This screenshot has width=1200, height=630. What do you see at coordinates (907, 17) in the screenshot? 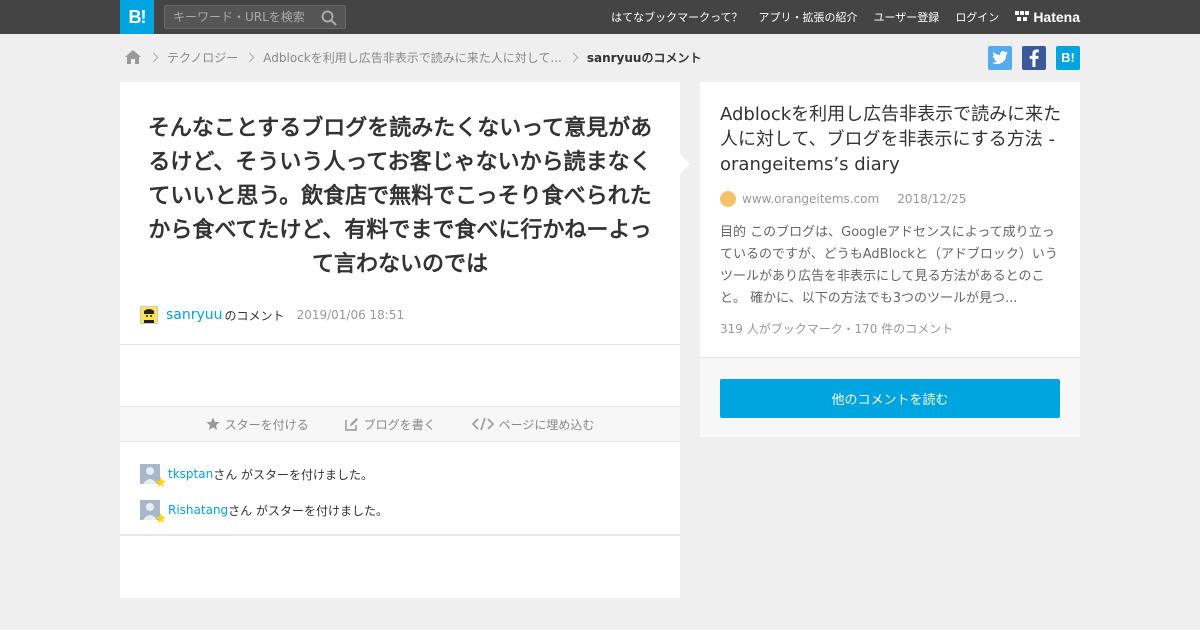
I see `nav-register: ユーザー登録` at bounding box center [907, 17].